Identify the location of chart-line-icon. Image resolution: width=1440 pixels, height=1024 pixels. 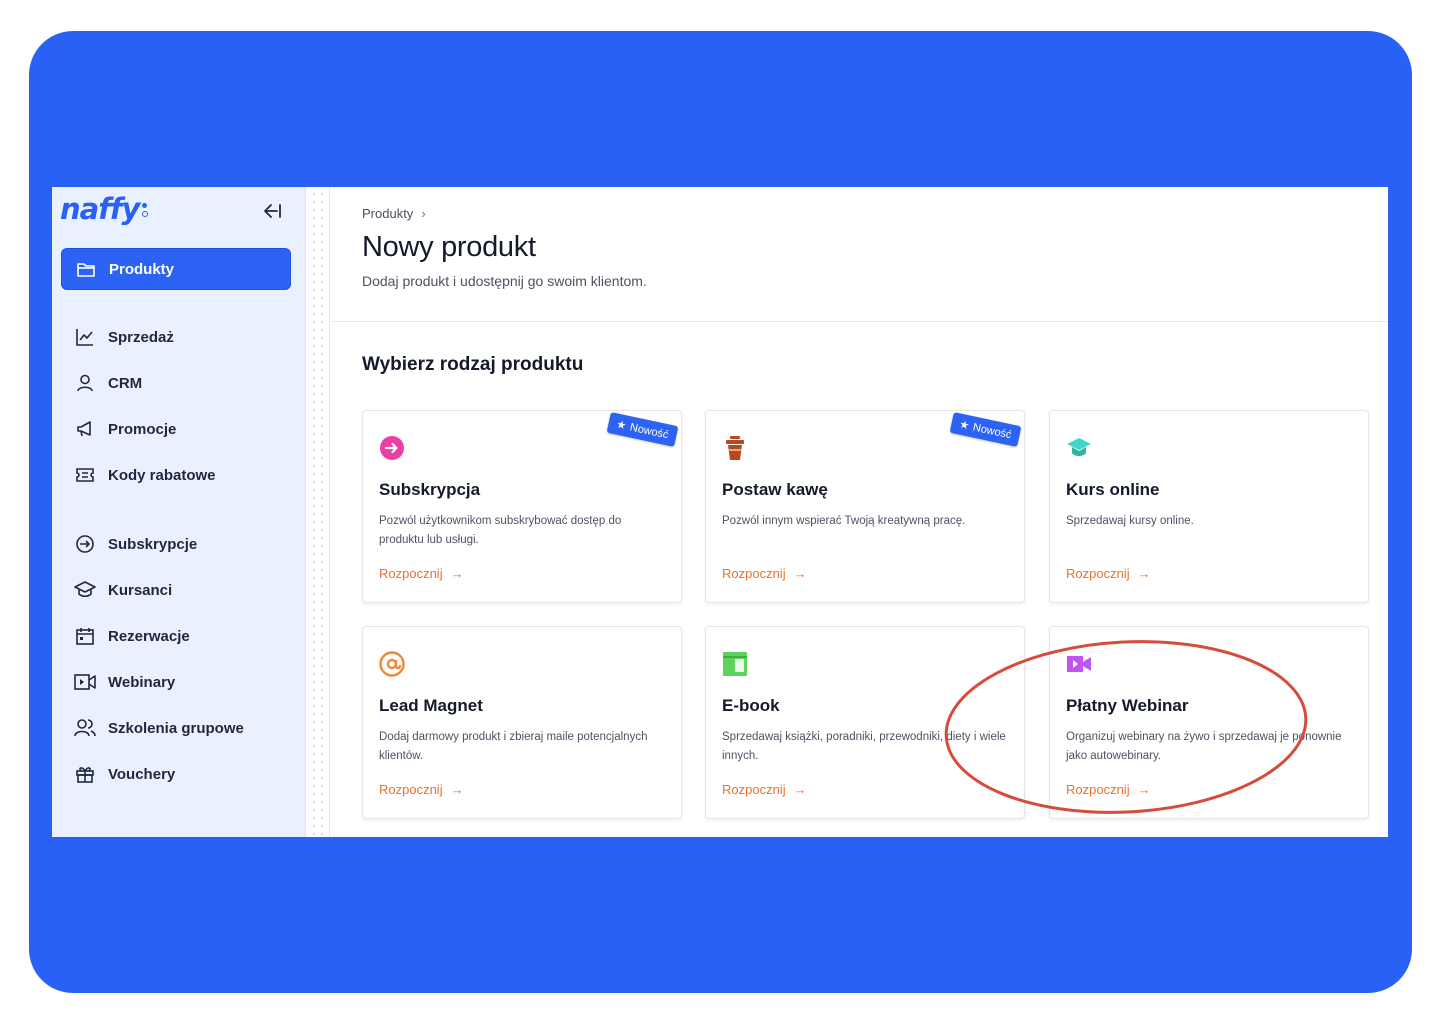
(85, 337).